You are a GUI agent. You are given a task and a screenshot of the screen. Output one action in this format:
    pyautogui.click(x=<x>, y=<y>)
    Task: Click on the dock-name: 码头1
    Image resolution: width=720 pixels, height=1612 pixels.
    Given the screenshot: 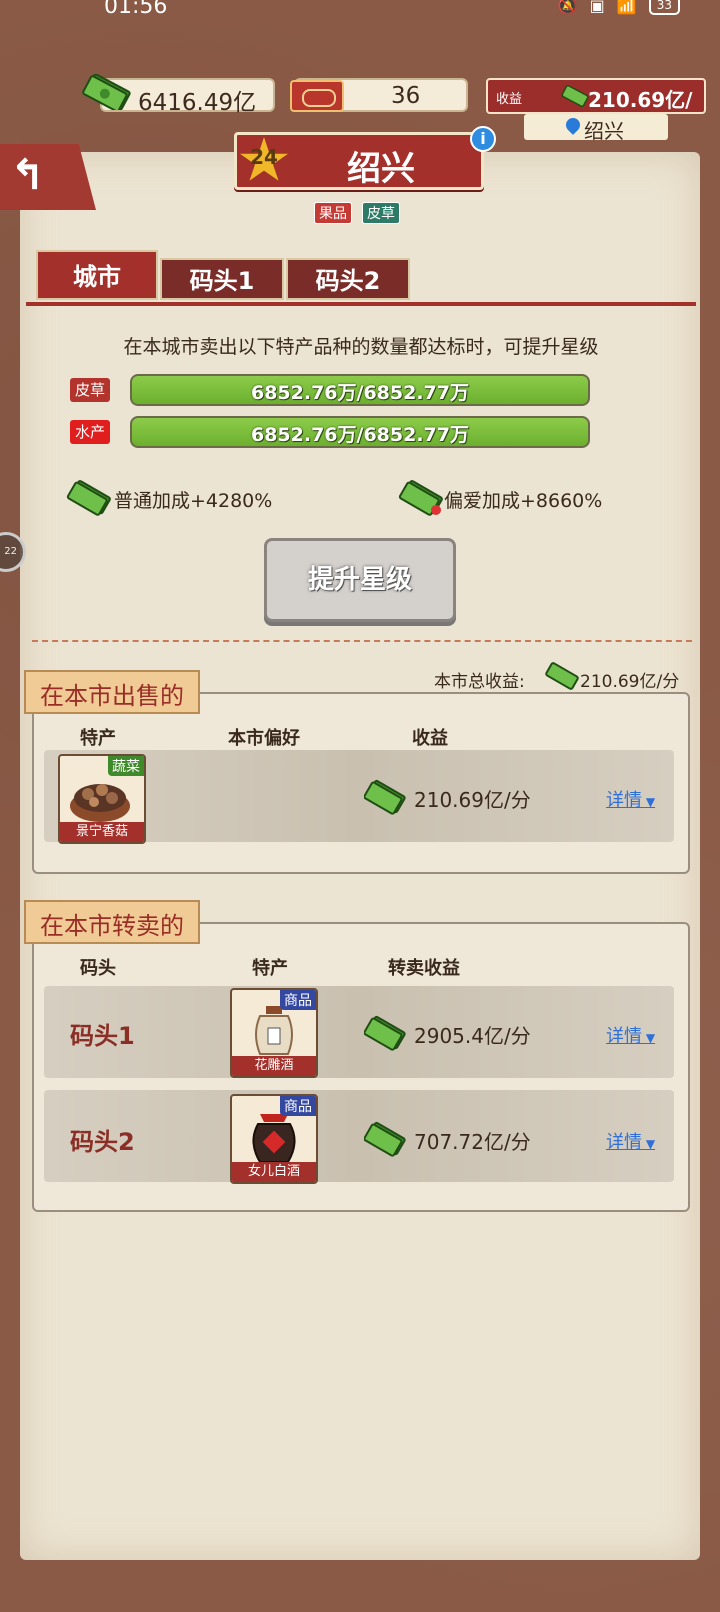 What is the action you would take?
    pyautogui.click(x=102, y=1036)
    